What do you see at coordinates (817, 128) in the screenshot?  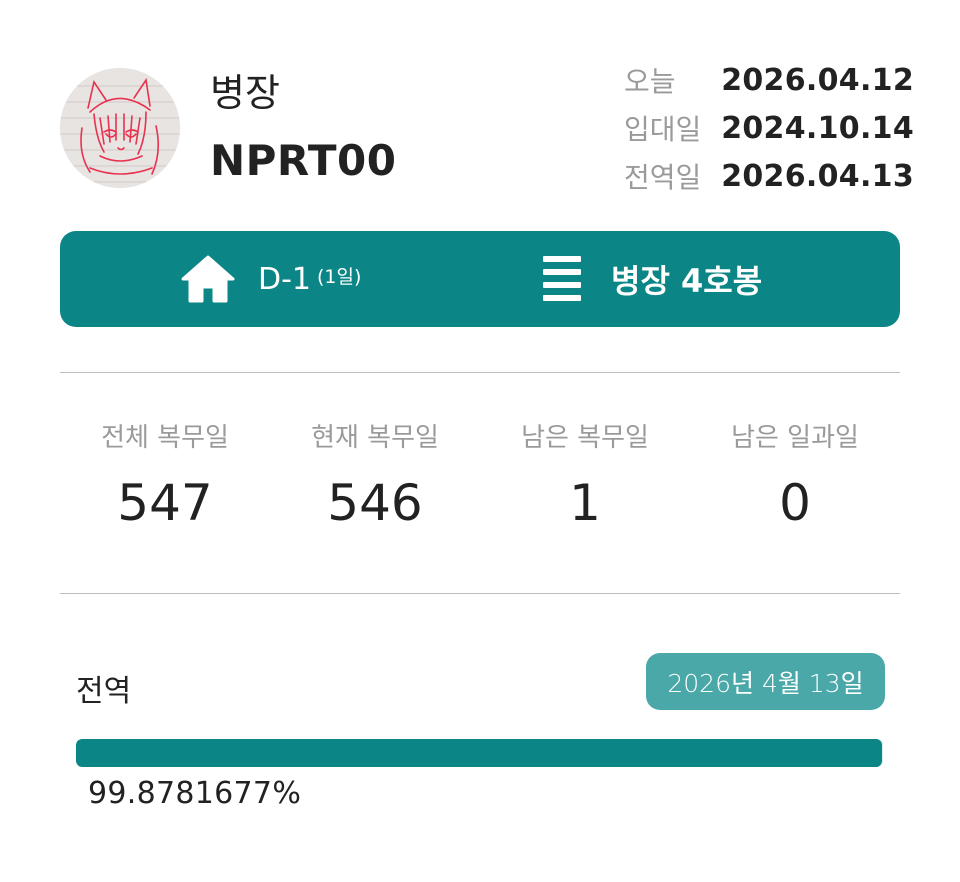 I see `date-value: 2024.10.14` at bounding box center [817, 128].